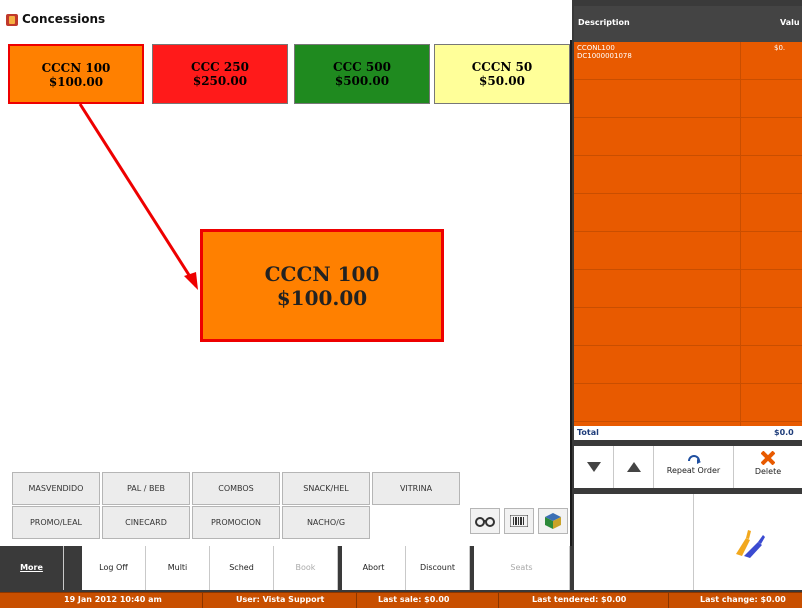 The image size is (802, 608). I want to click on info-divider, so click(693, 542).